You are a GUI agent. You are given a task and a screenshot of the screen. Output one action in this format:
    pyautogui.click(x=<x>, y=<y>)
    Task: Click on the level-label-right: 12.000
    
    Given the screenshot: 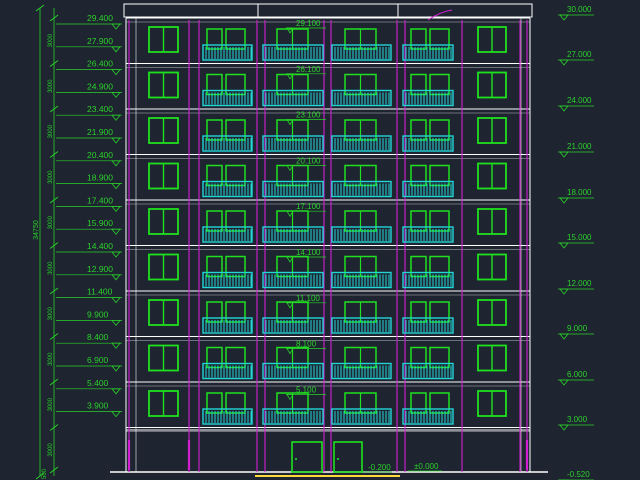 What is the action you would take?
    pyautogui.click(x=579, y=283)
    